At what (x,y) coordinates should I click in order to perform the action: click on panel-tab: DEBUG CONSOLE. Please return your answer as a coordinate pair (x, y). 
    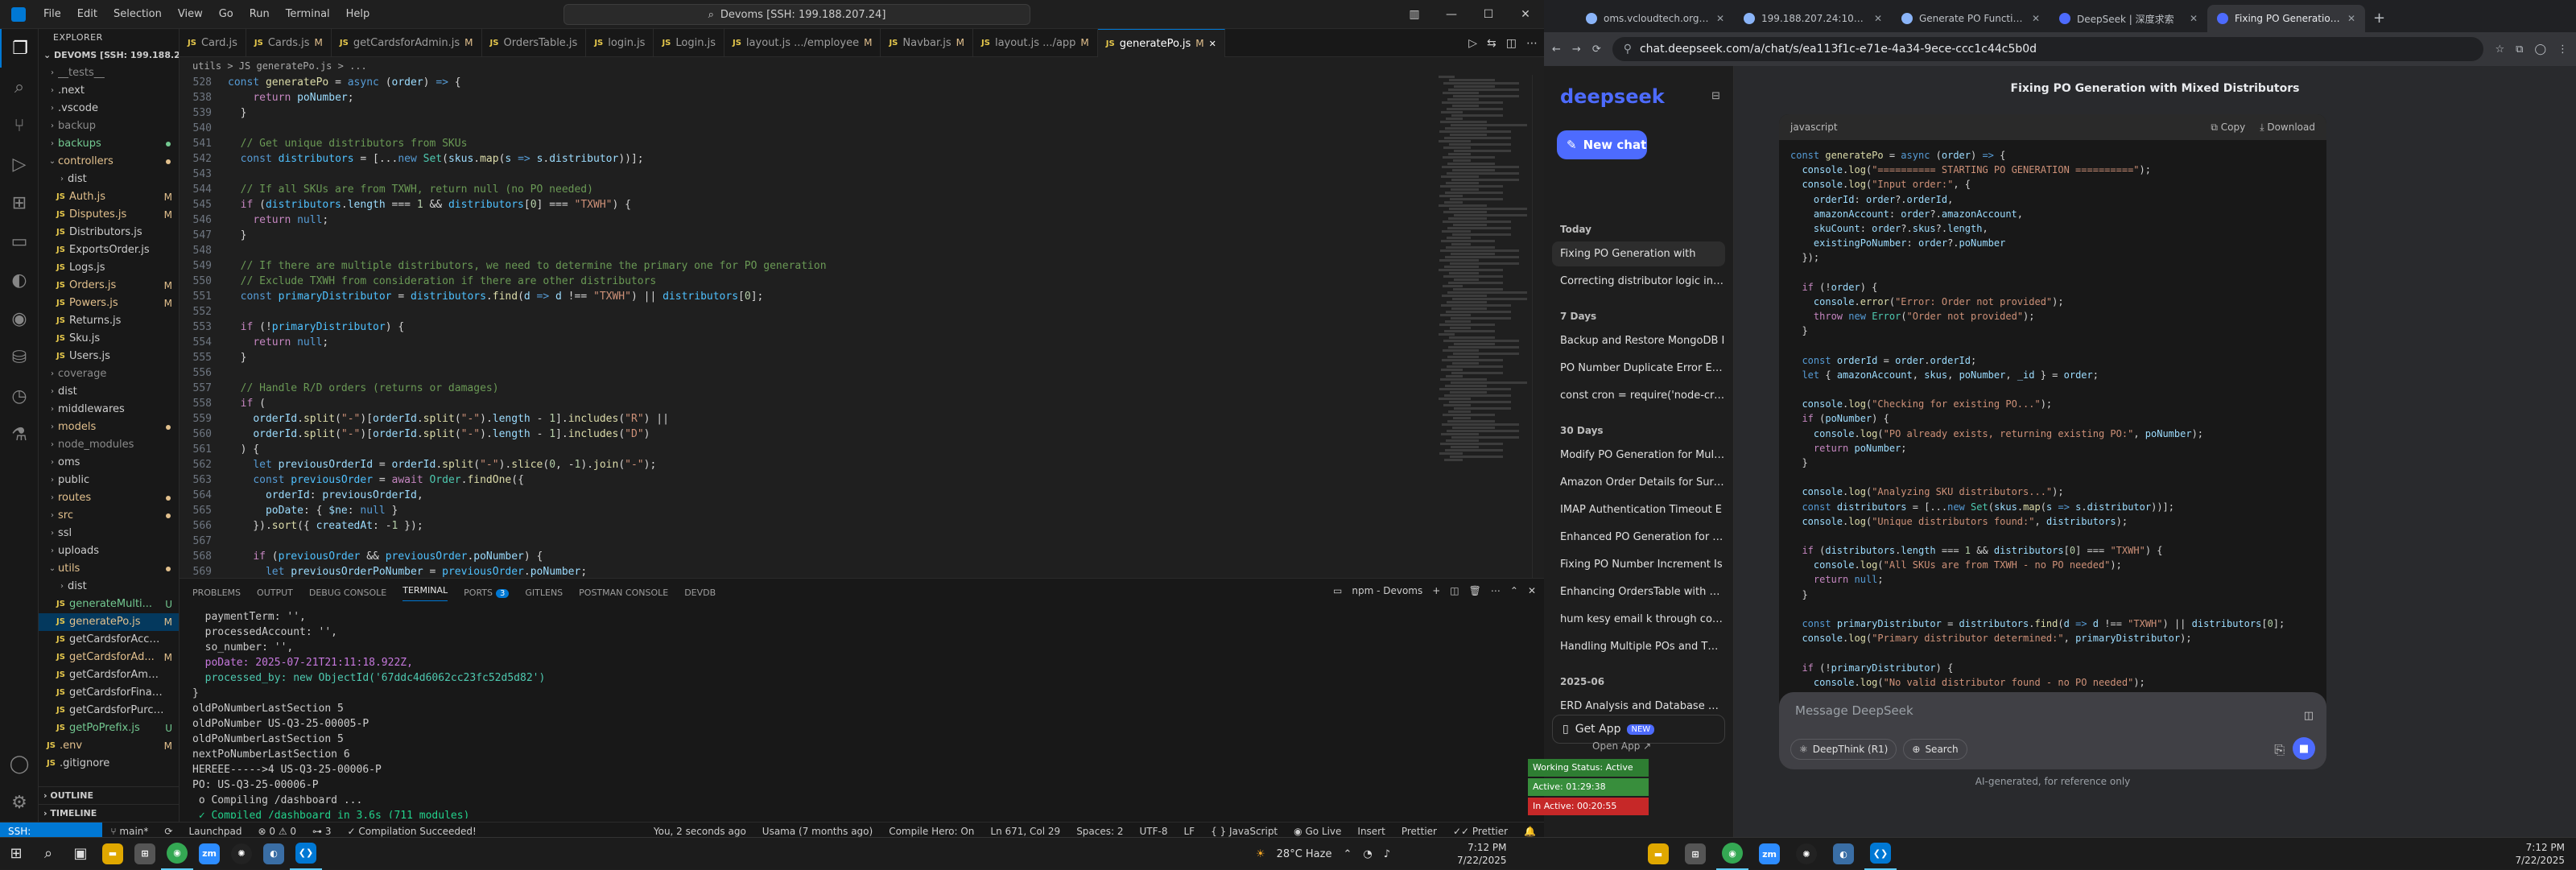
    Looking at the image, I should click on (347, 593).